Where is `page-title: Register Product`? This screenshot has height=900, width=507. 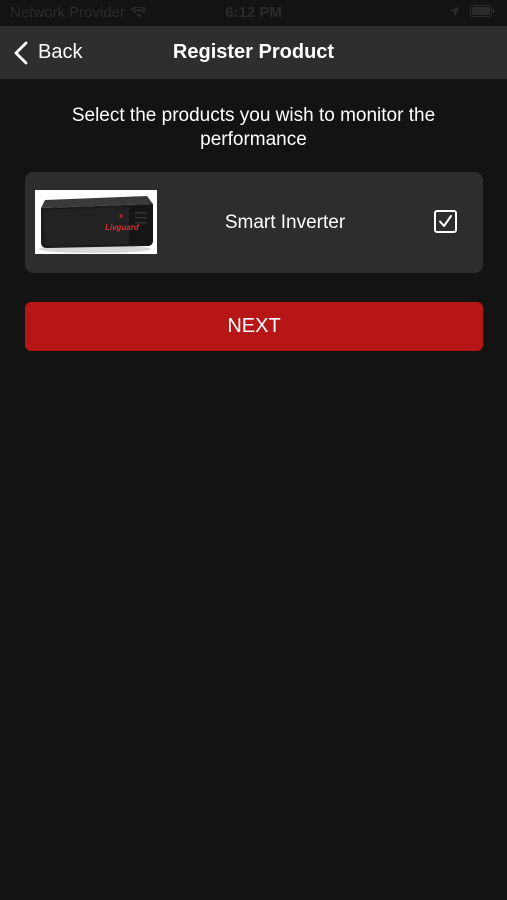 page-title: Register Product is located at coordinates (253, 52).